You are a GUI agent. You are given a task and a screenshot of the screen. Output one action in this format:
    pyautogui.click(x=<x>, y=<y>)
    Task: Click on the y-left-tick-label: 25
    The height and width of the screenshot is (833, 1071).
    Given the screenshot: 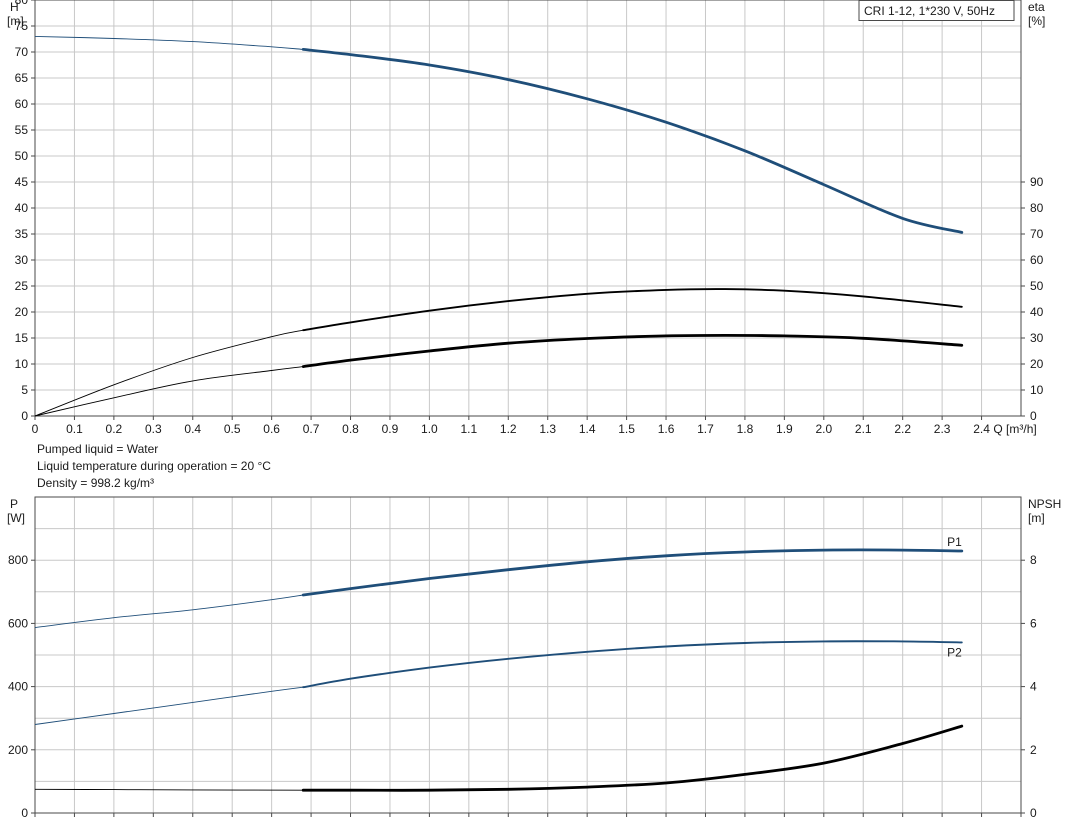 What is the action you would take?
    pyautogui.click(x=22, y=286)
    